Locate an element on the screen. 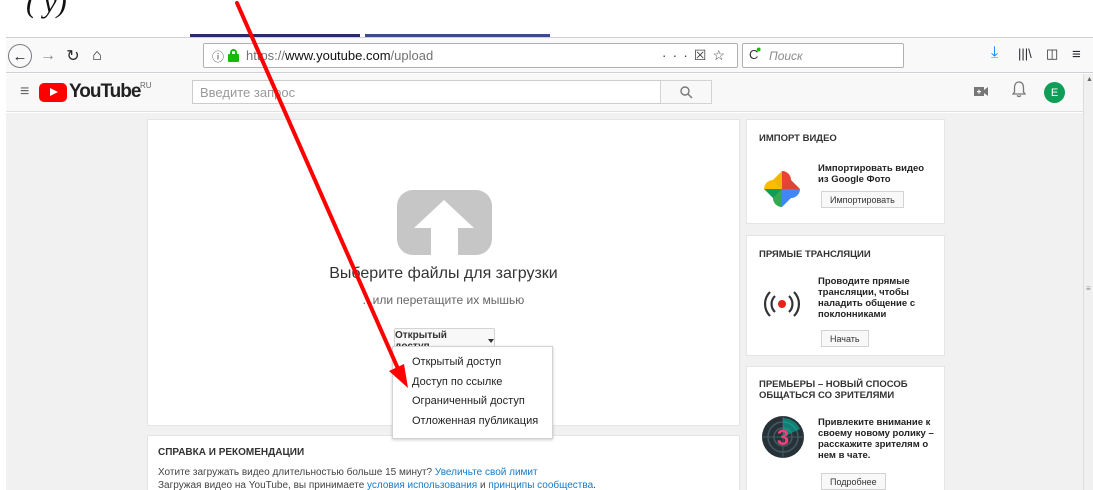 This screenshot has width=1093, height=490. url-text: https://www.youtube.com/upload is located at coordinates (340, 55).